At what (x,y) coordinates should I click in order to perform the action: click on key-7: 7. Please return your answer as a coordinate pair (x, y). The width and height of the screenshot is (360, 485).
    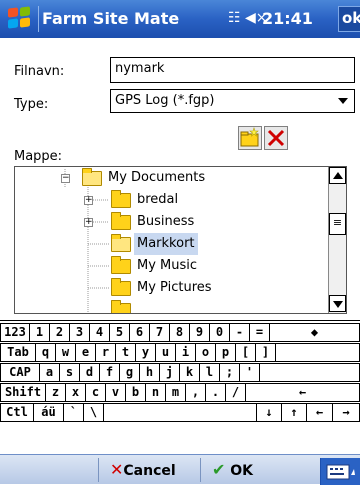
    Looking at the image, I should click on (159, 332).